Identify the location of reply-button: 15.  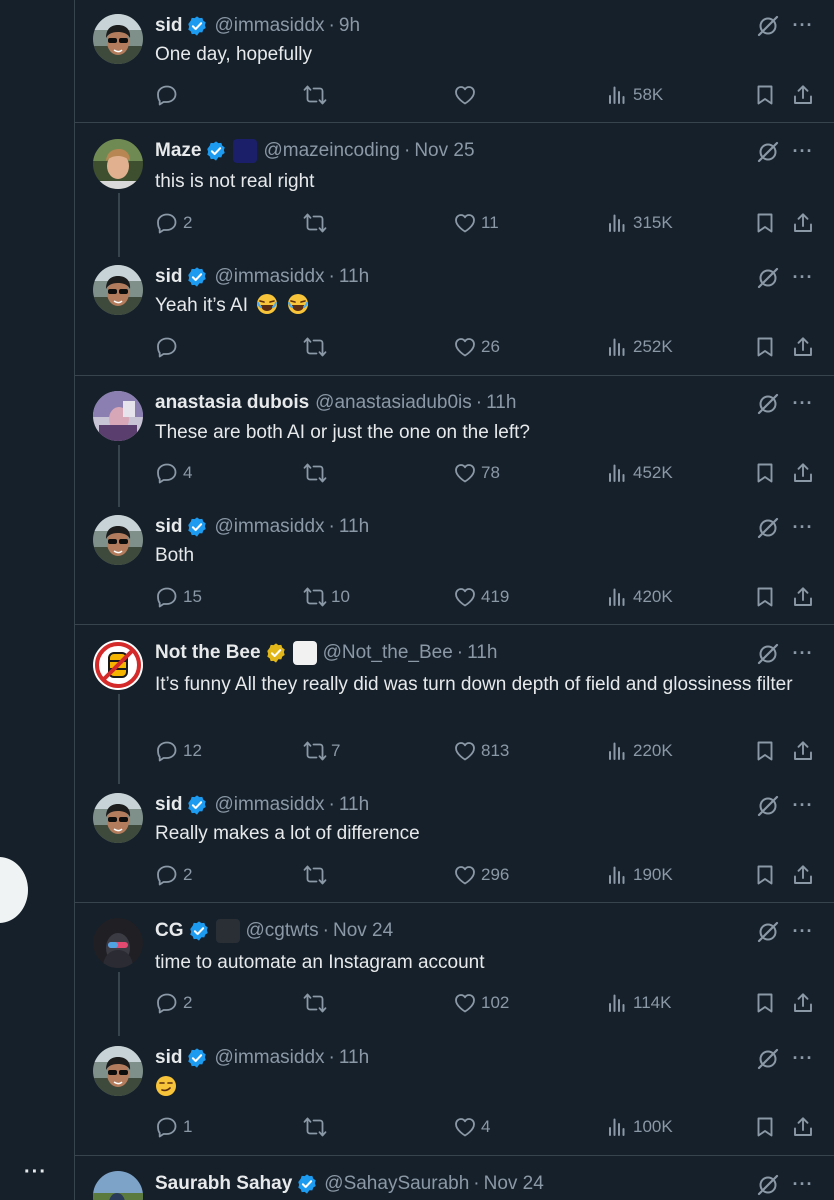
(178, 597).